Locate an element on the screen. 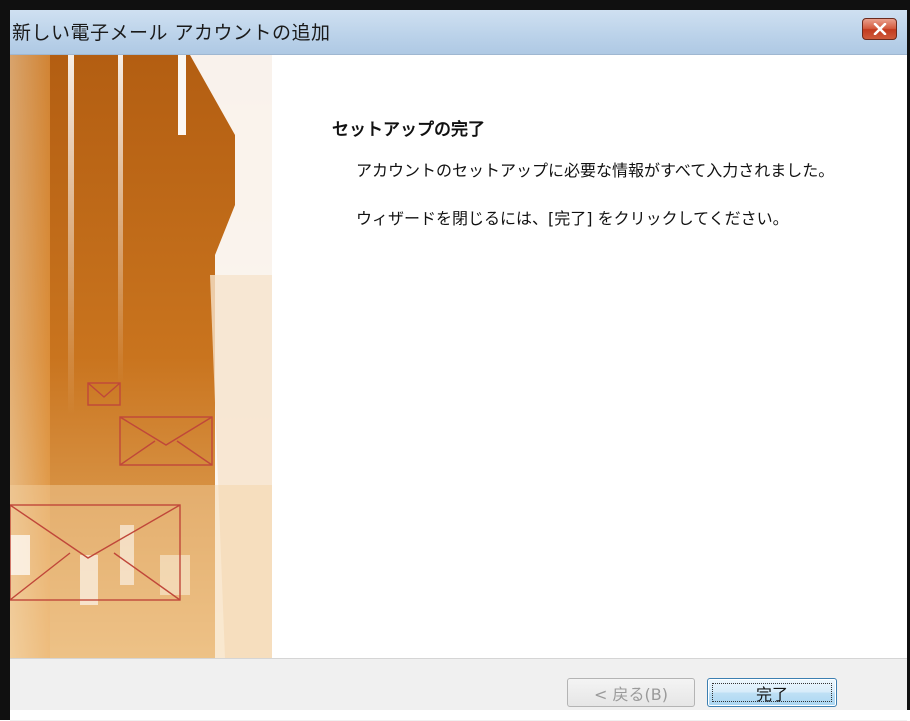 The width and height of the screenshot is (910, 721). window-bottom-edge is located at coordinates (460, 715).